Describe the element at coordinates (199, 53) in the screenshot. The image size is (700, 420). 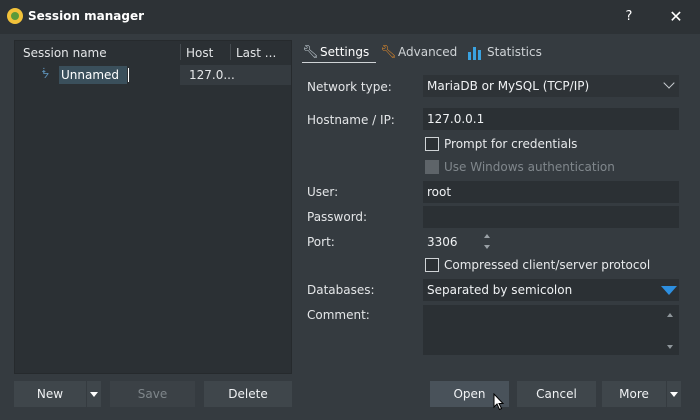
I see `column-header-host: Host` at that location.